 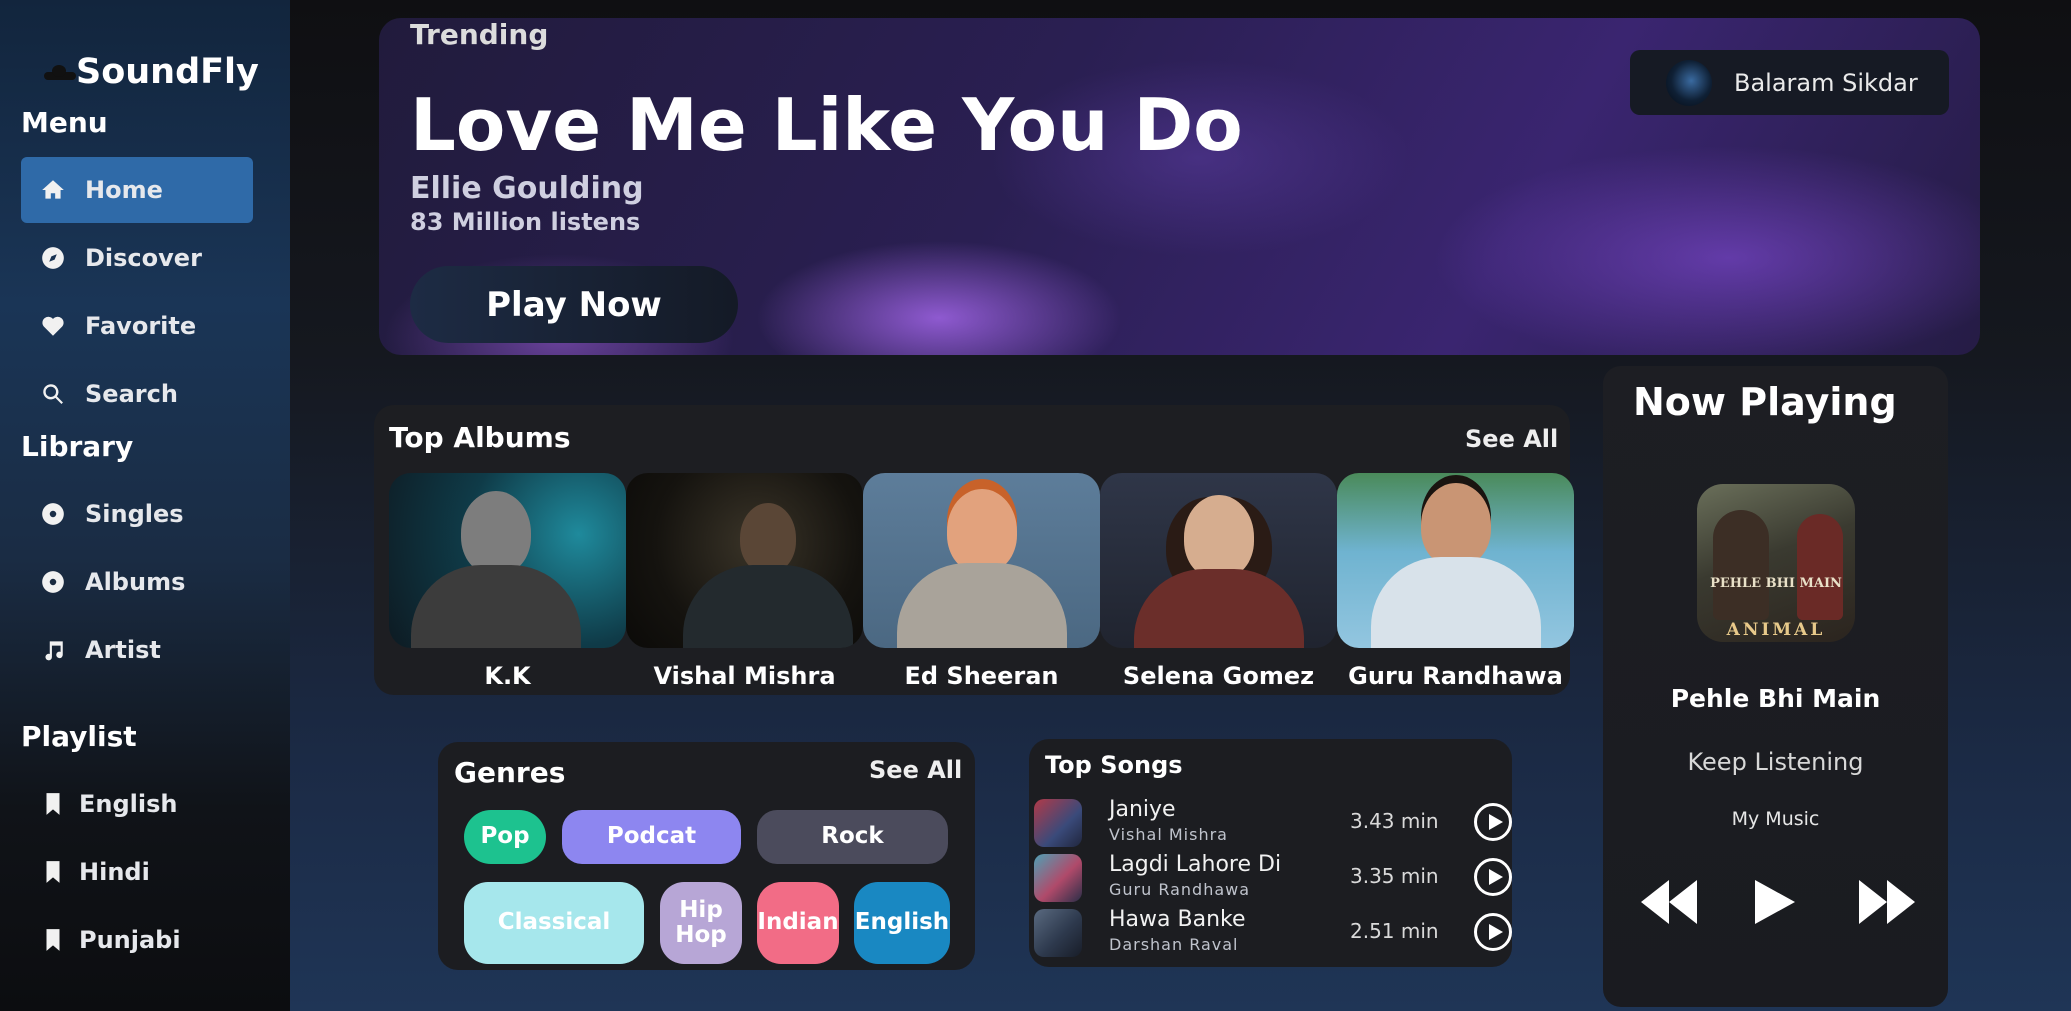 I want to click on cover-brand: ANIMAL, so click(x=1776, y=630).